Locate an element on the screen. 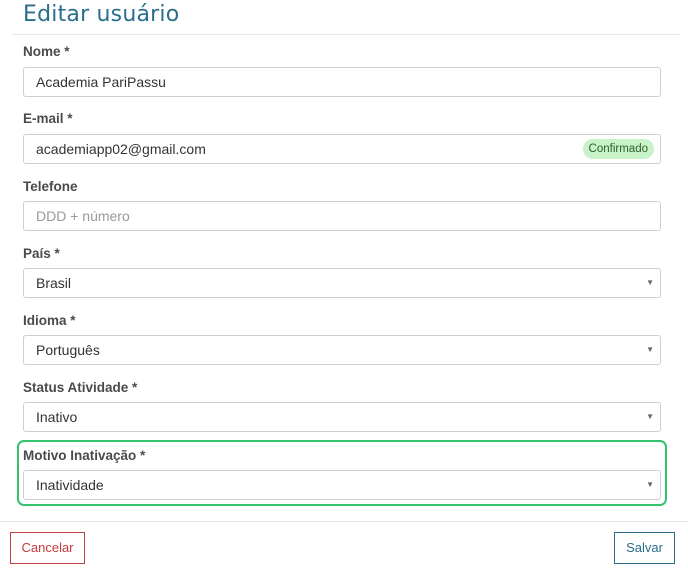  motivo-value: Inatividade is located at coordinates (70, 485).